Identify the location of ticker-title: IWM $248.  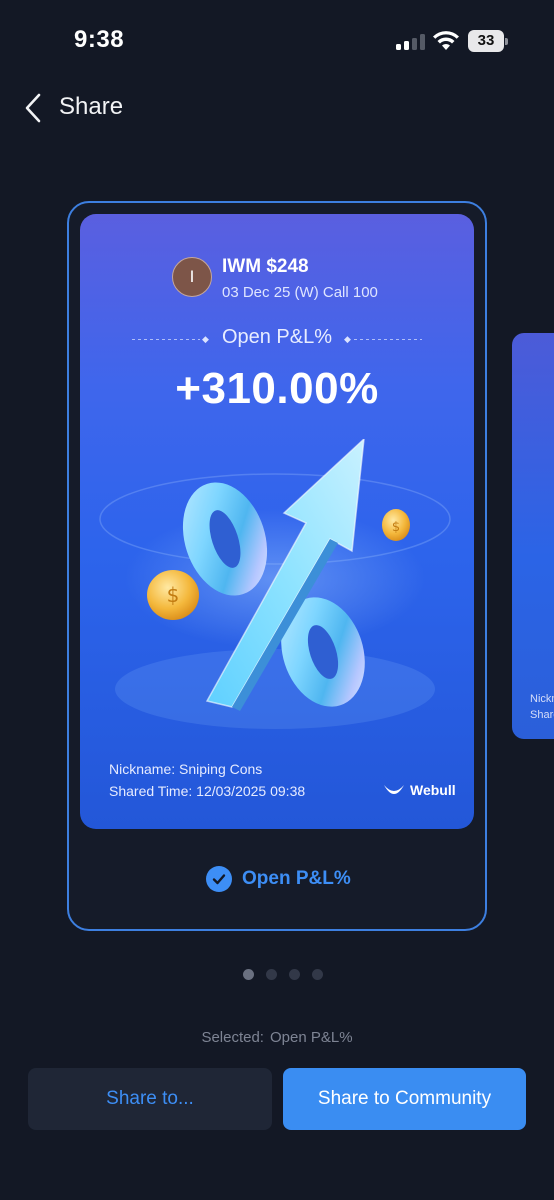
(265, 266).